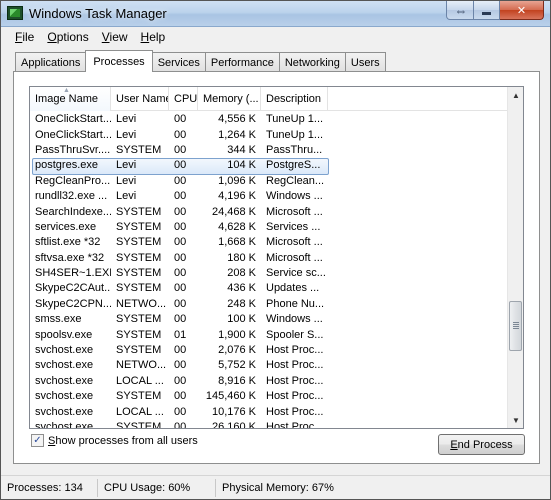 The image size is (551, 500). I want to click on process-image-name: smss.exe, so click(58, 319).